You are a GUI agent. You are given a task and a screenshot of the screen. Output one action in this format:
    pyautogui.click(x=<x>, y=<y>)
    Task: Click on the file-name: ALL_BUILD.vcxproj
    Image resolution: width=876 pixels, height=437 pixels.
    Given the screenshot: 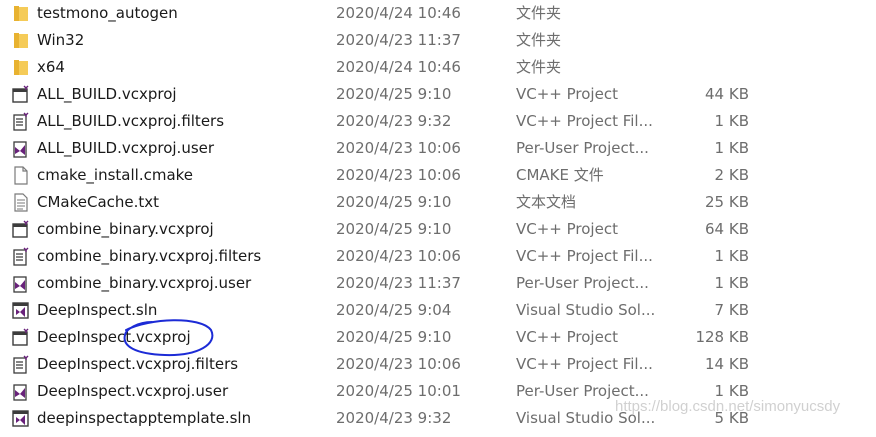 What is the action you would take?
    pyautogui.click(x=107, y=94)
    